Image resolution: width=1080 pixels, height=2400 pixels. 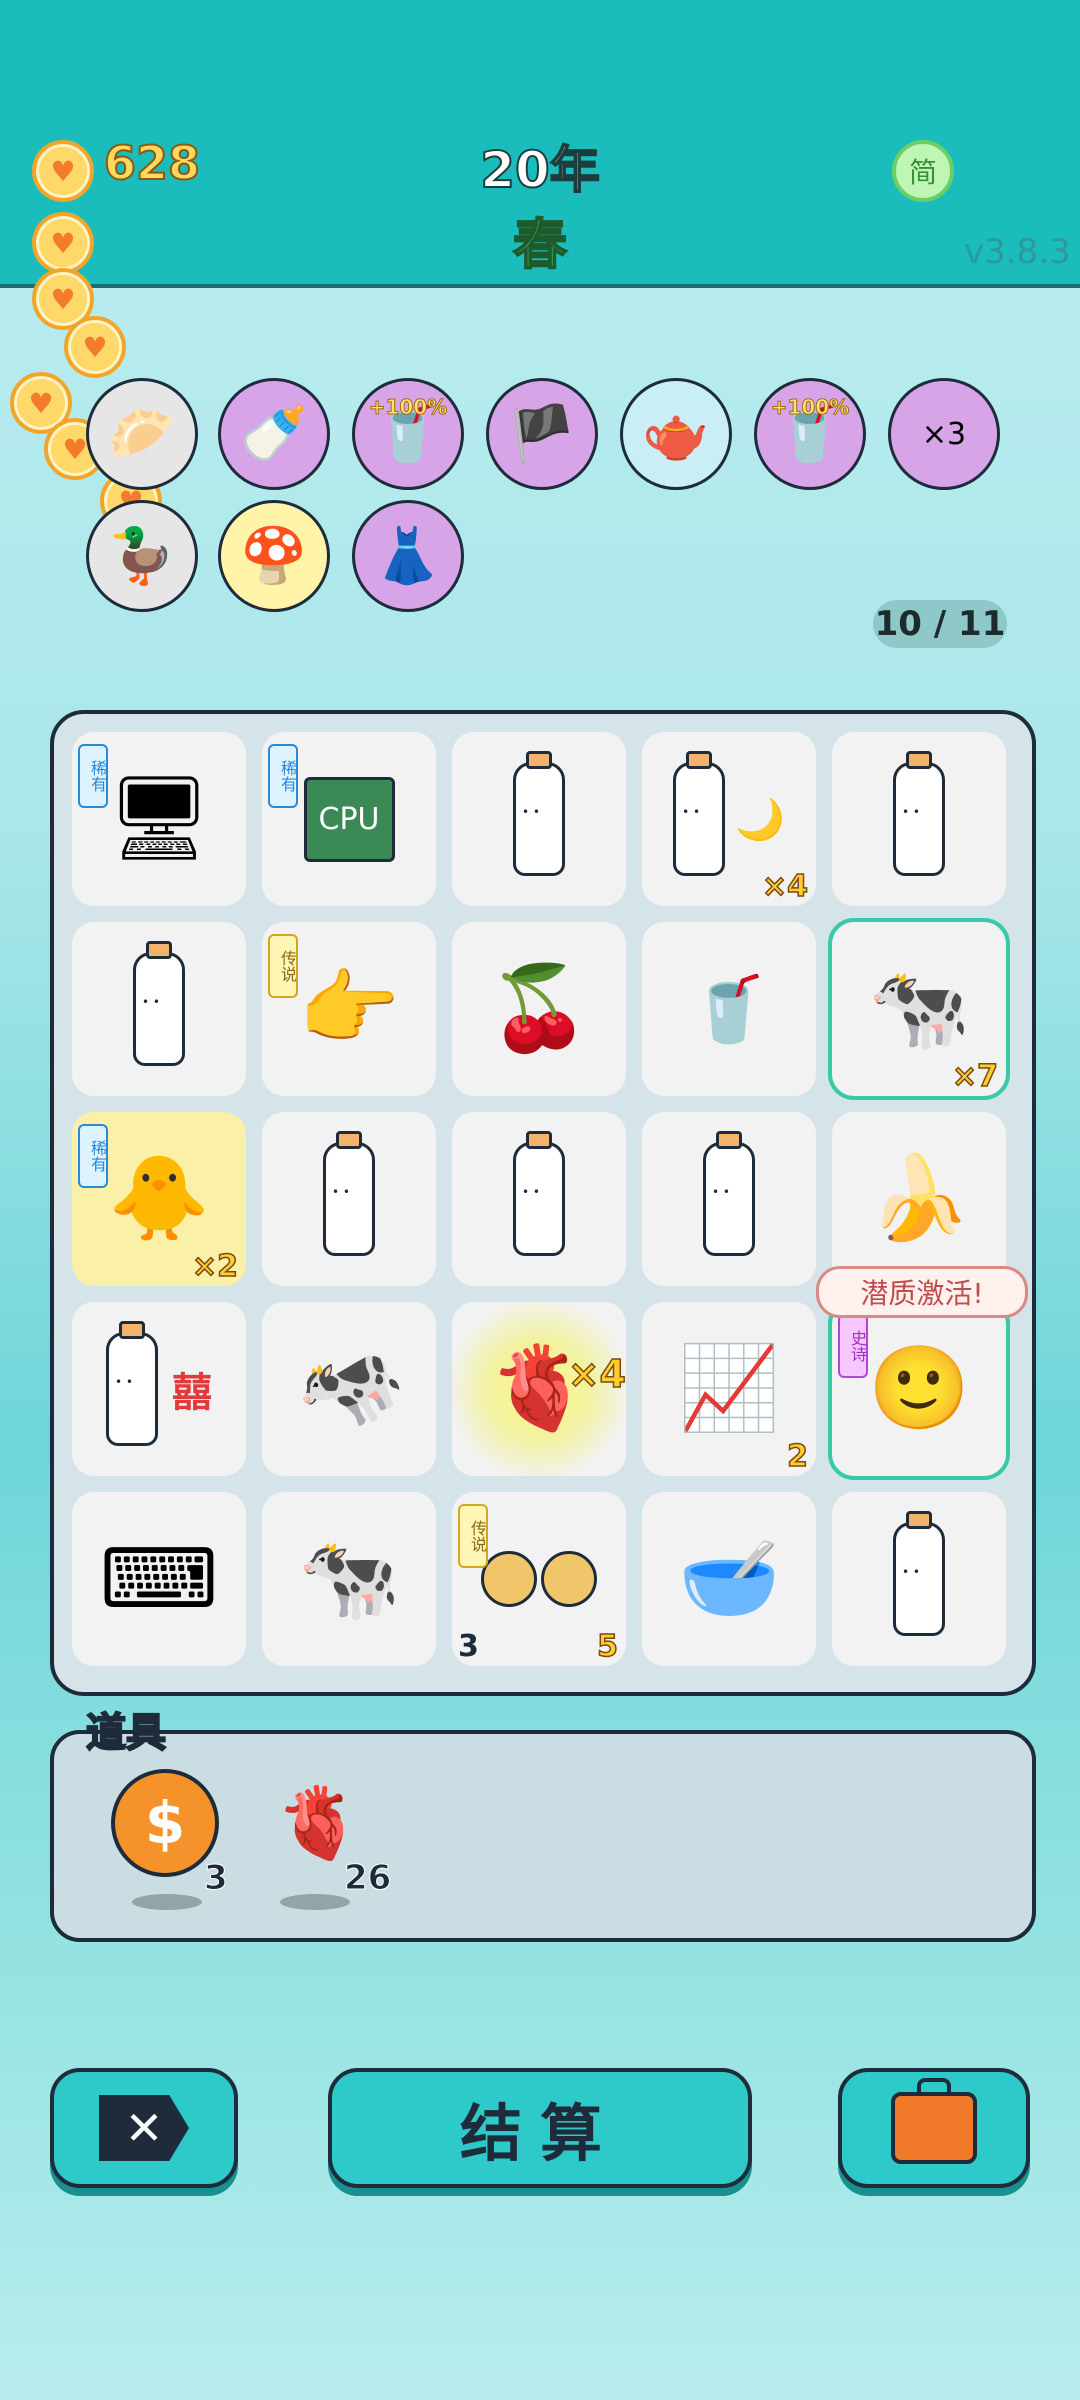 I want to click on board-cell-banana: 🍌, so click(x=919, y=1199).